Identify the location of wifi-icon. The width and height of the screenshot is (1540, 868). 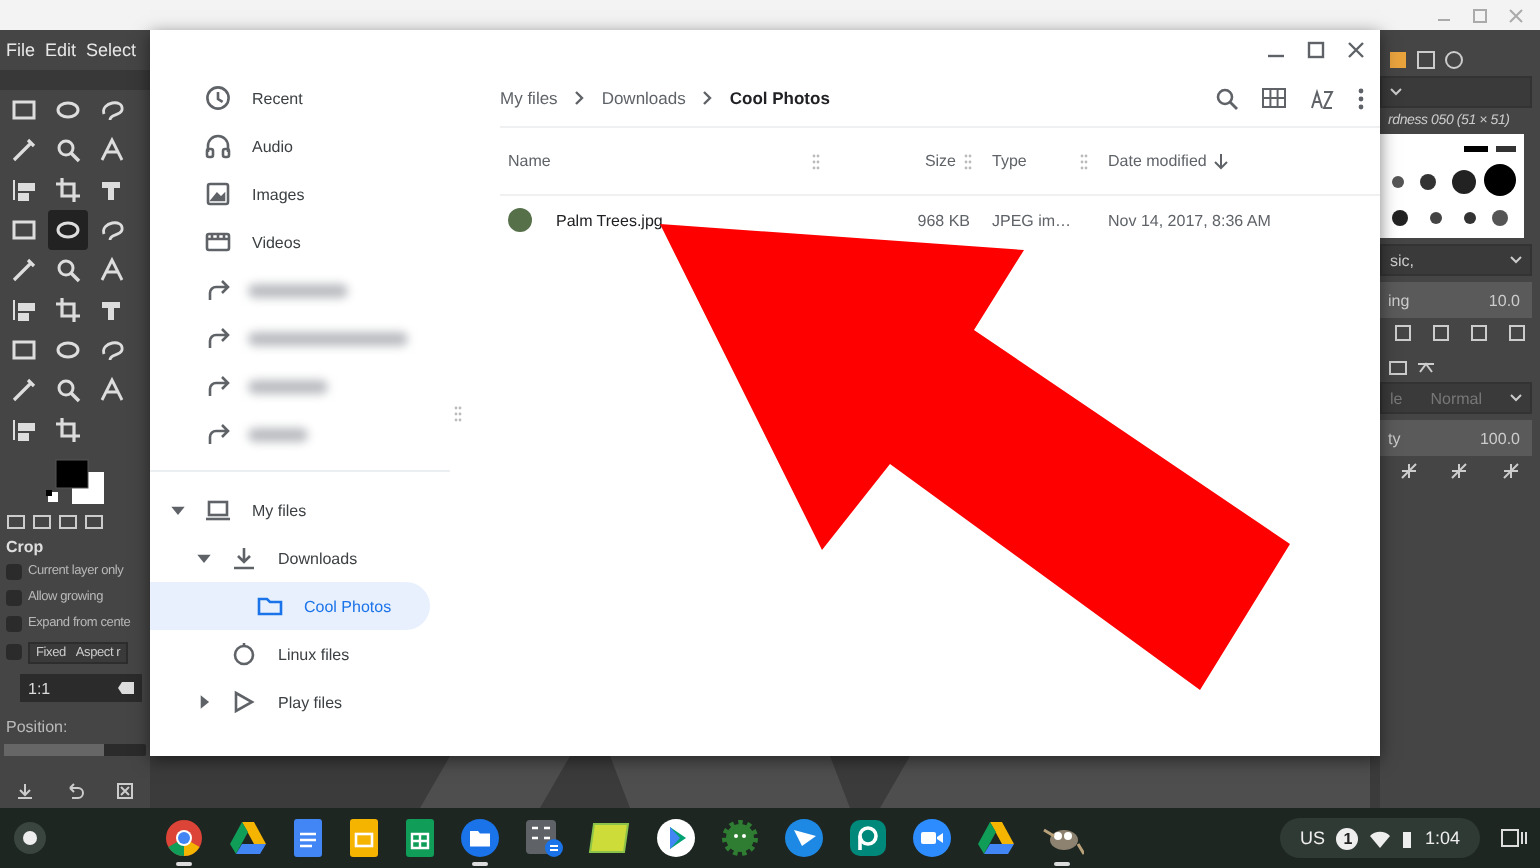
(1380, 838).